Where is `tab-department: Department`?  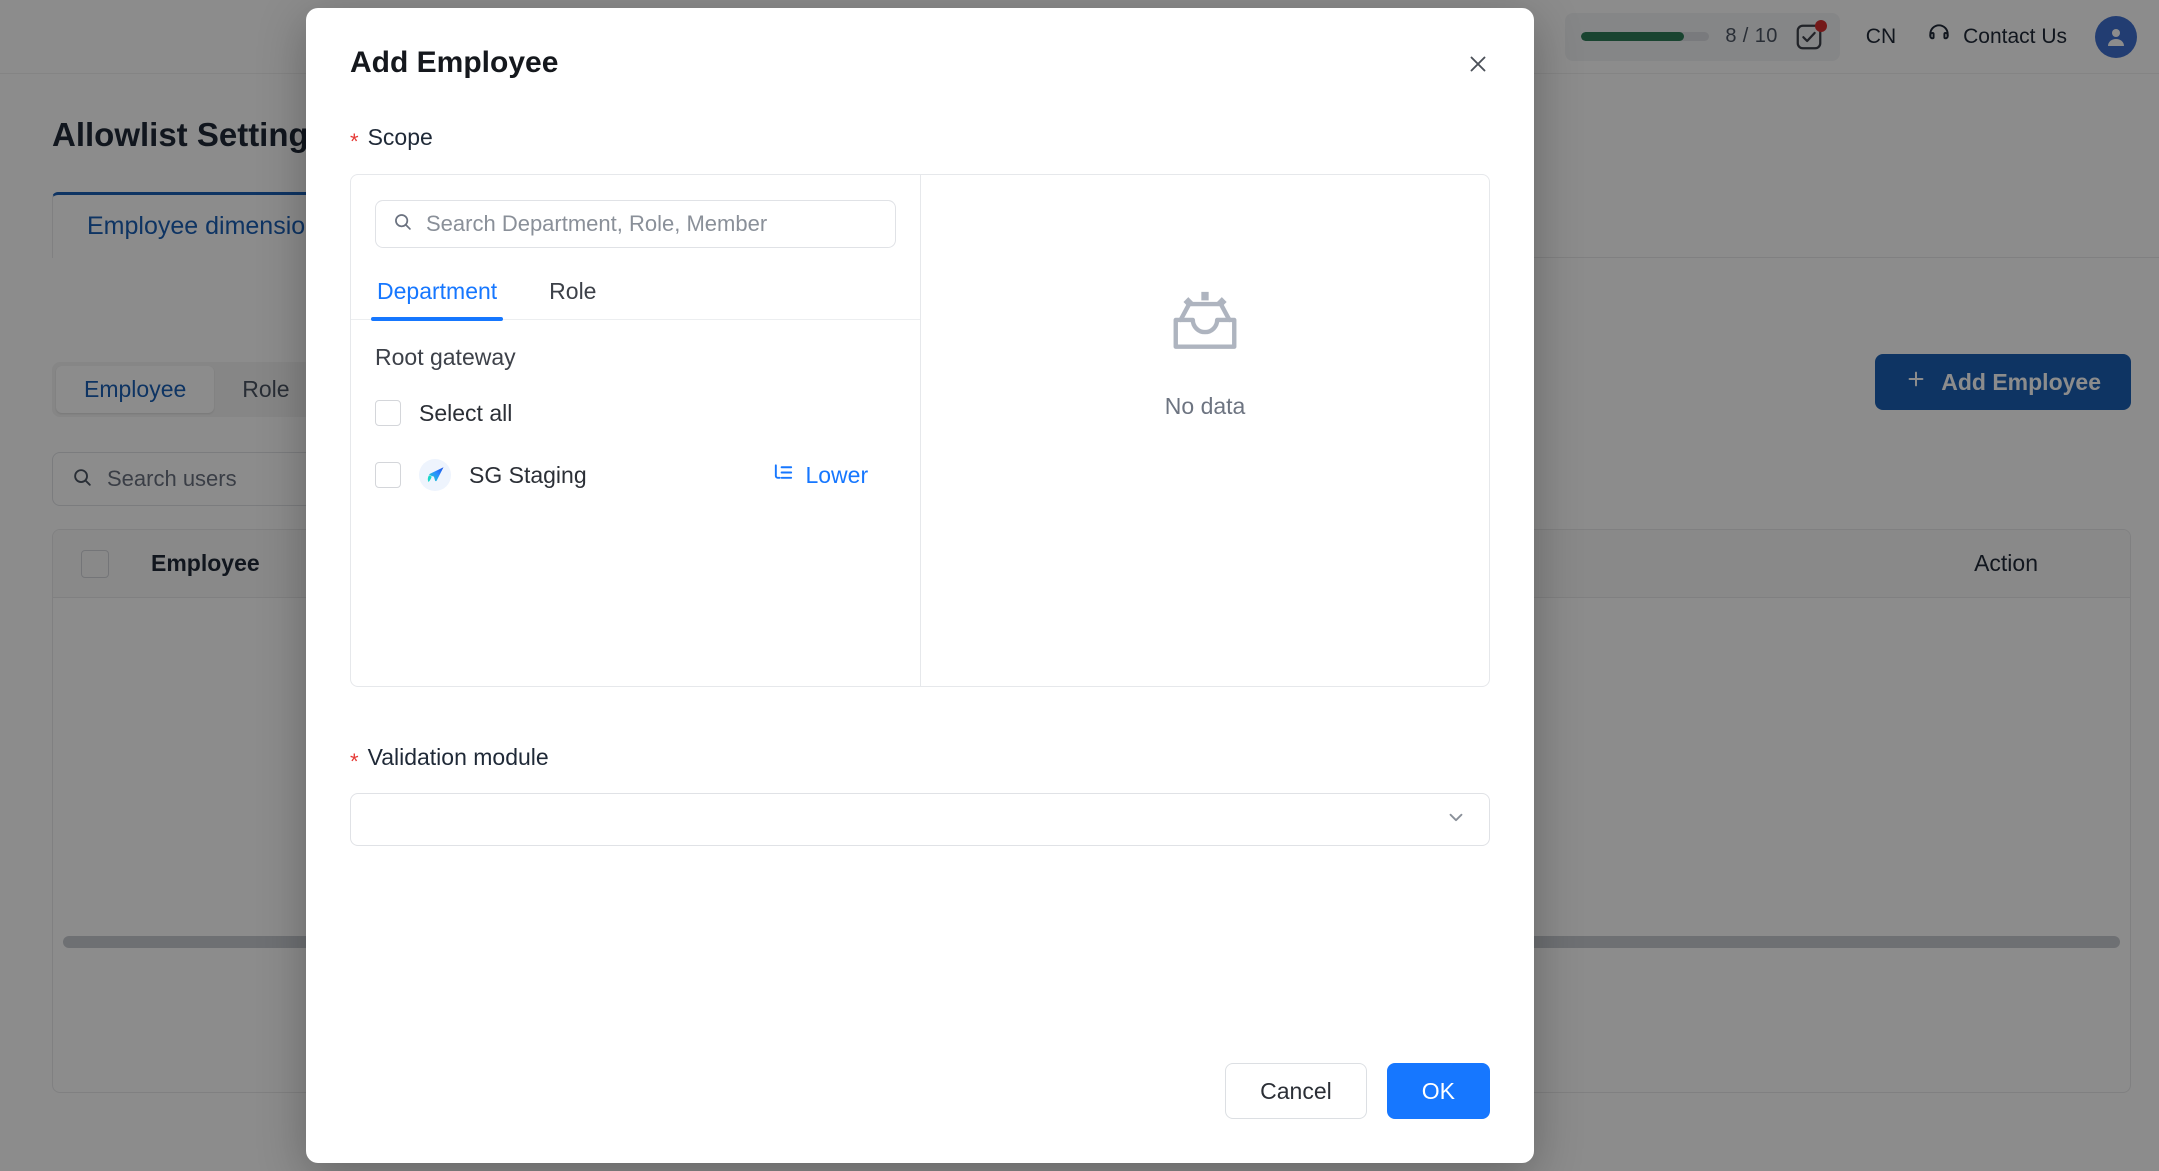 tab-department: Department is located at coordinates (437, 295).